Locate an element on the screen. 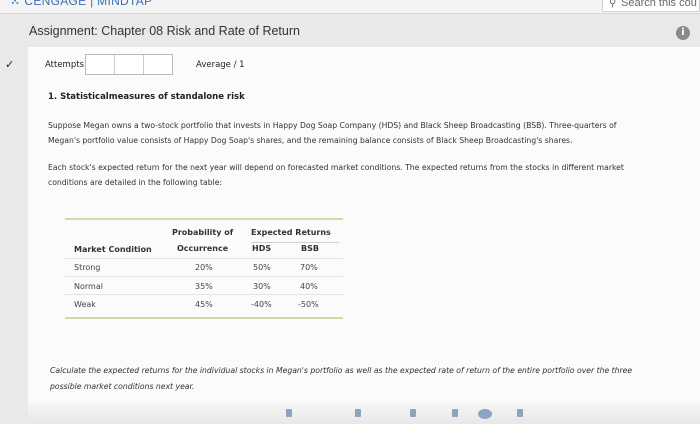 The height and width of the screenshot is (424, 700). cell-hds: 30% is located at coordinates (262, 286).